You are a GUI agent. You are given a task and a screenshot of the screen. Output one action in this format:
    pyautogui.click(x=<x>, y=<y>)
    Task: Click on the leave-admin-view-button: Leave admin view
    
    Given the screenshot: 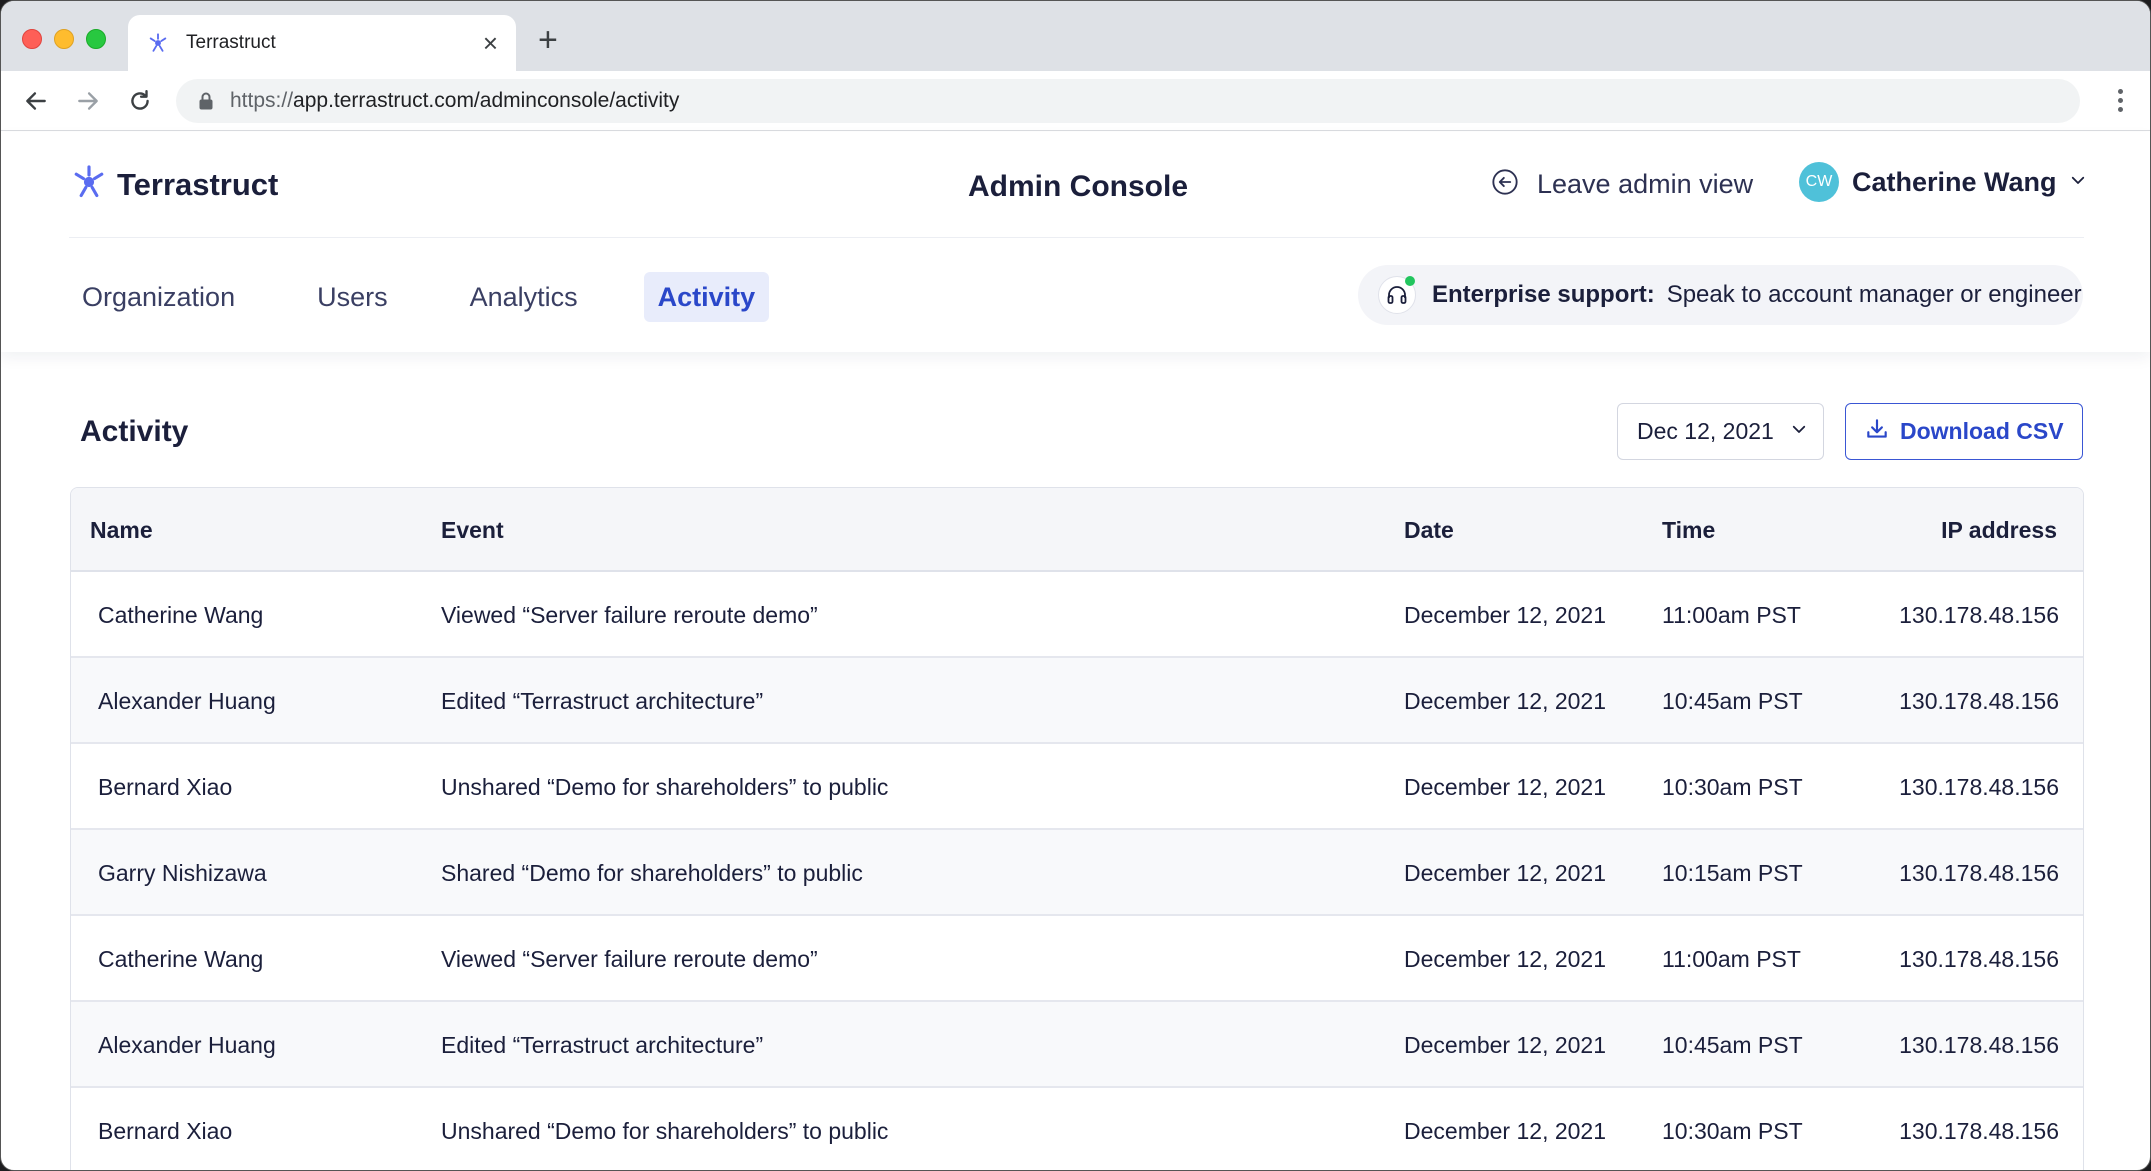 What is the action you would take?
    pyautogui.click(x=1622, y=184)
    